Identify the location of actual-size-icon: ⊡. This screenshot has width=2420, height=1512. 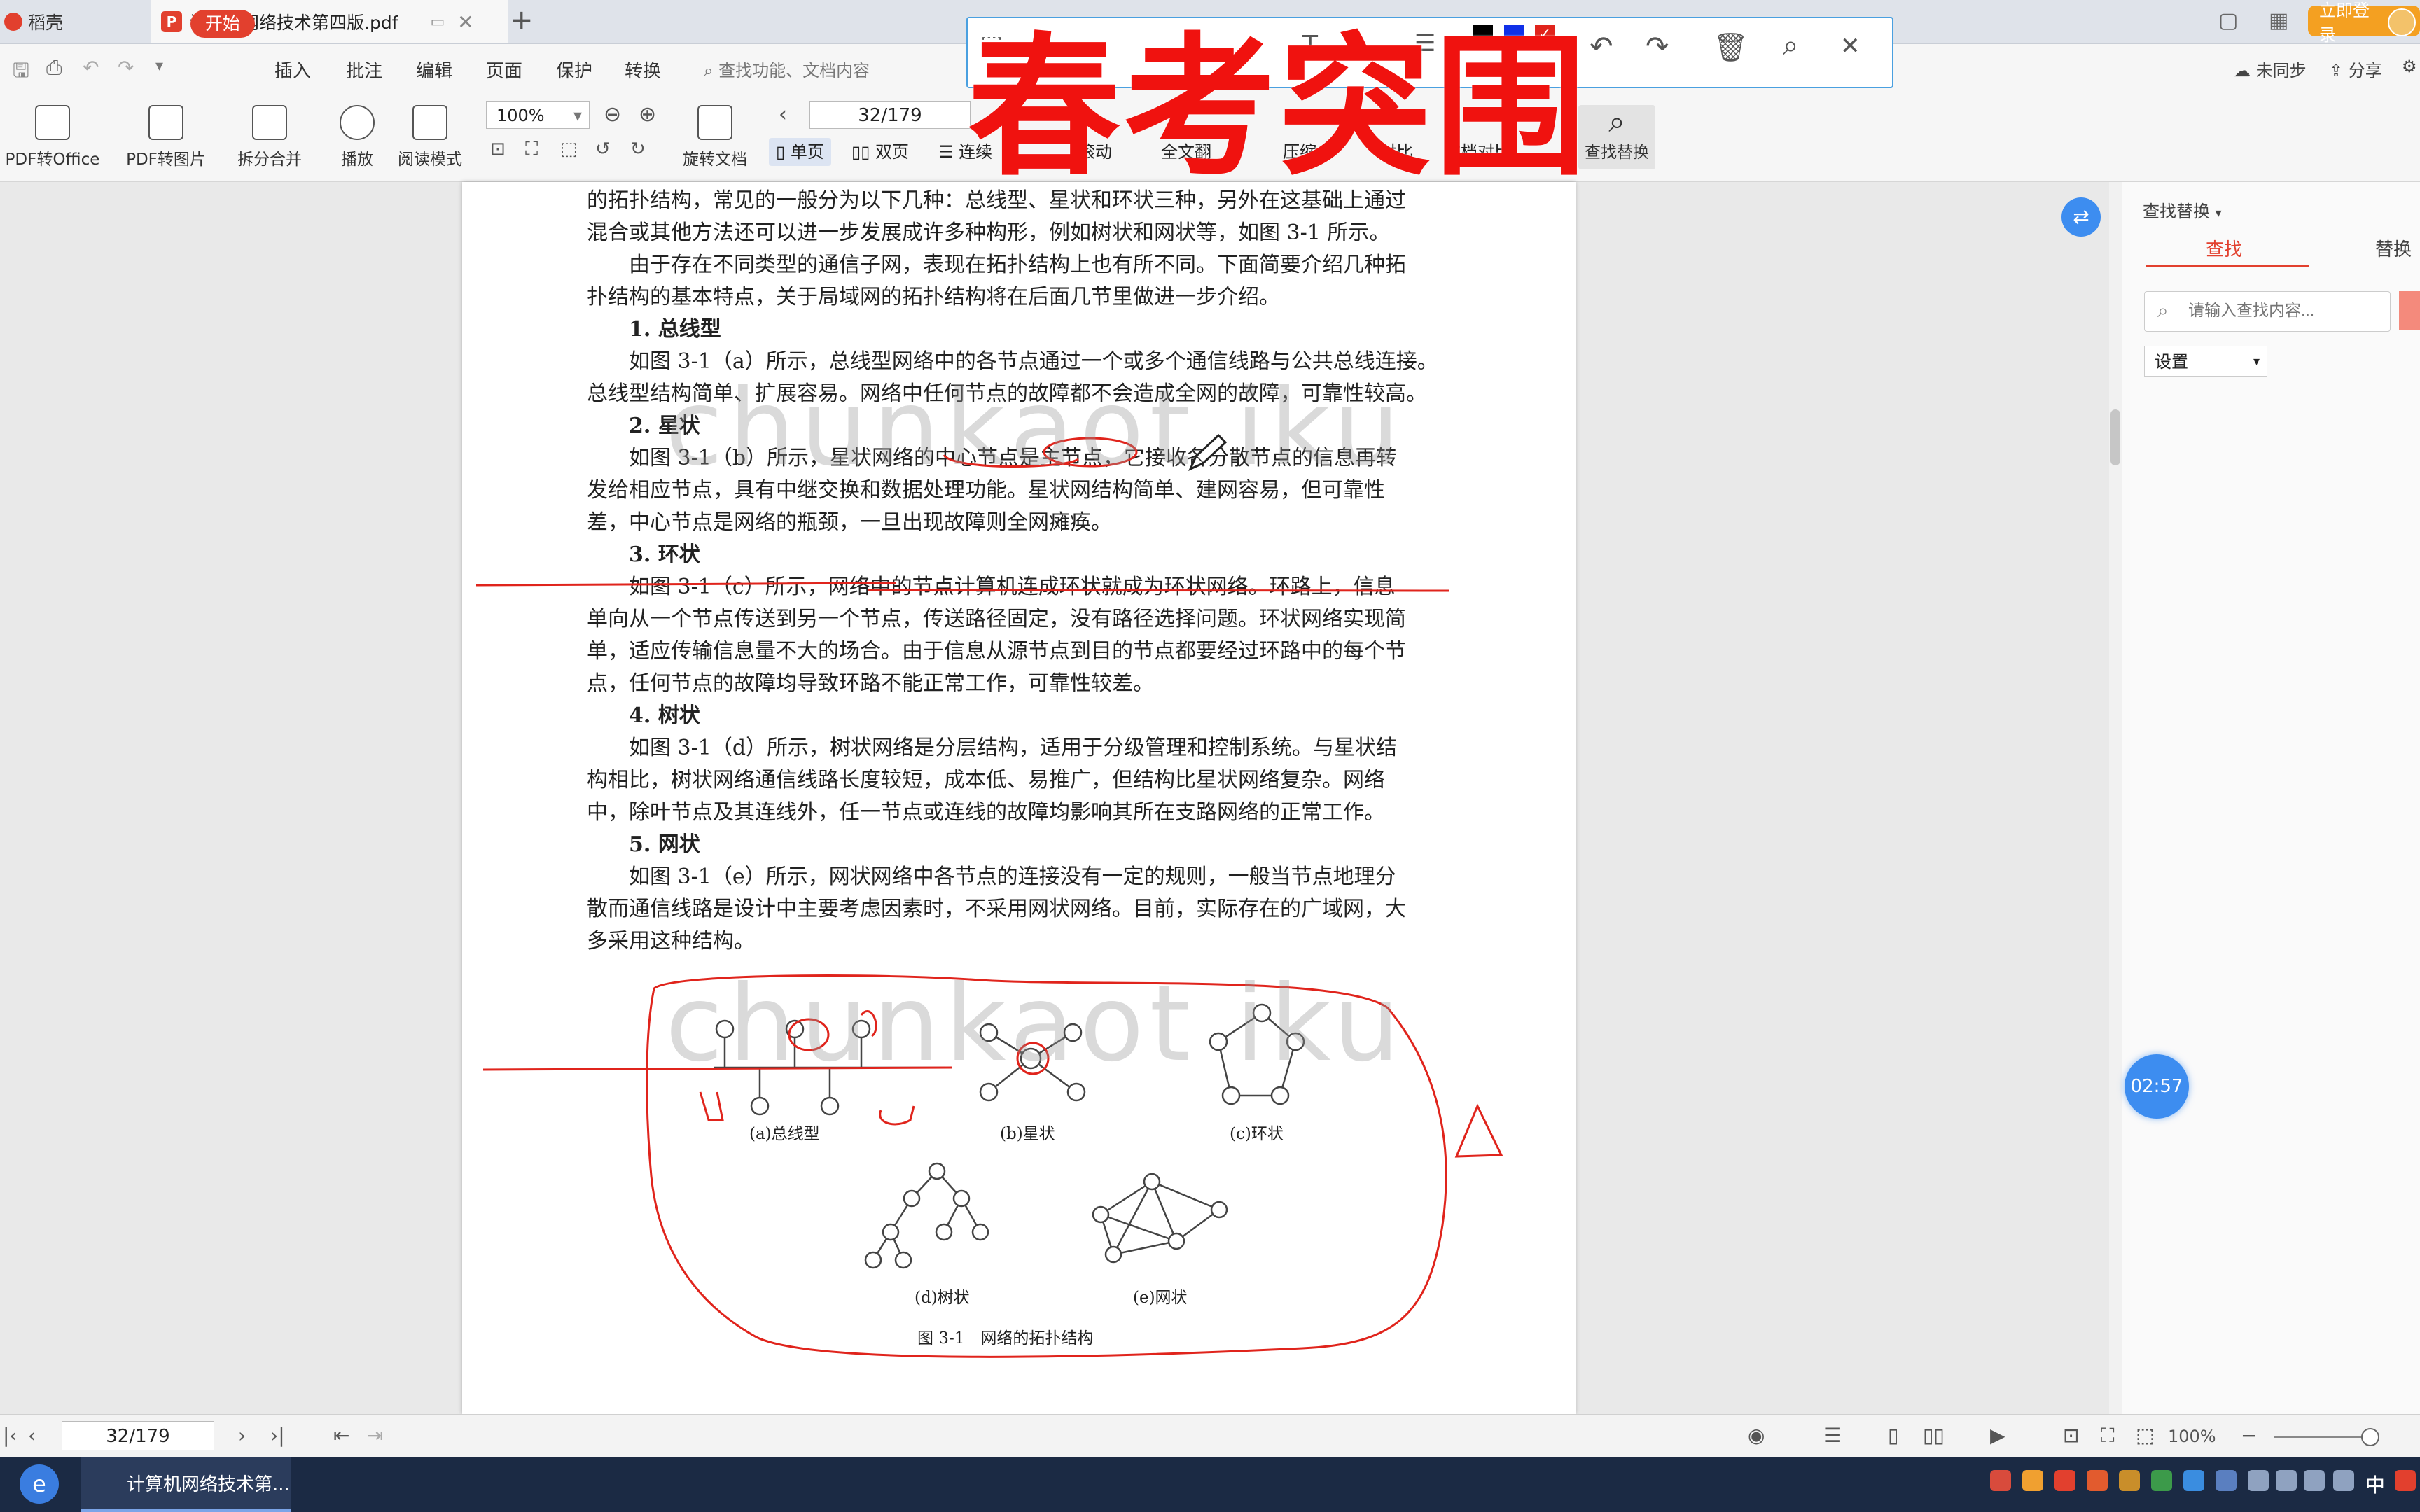
(498, 149).